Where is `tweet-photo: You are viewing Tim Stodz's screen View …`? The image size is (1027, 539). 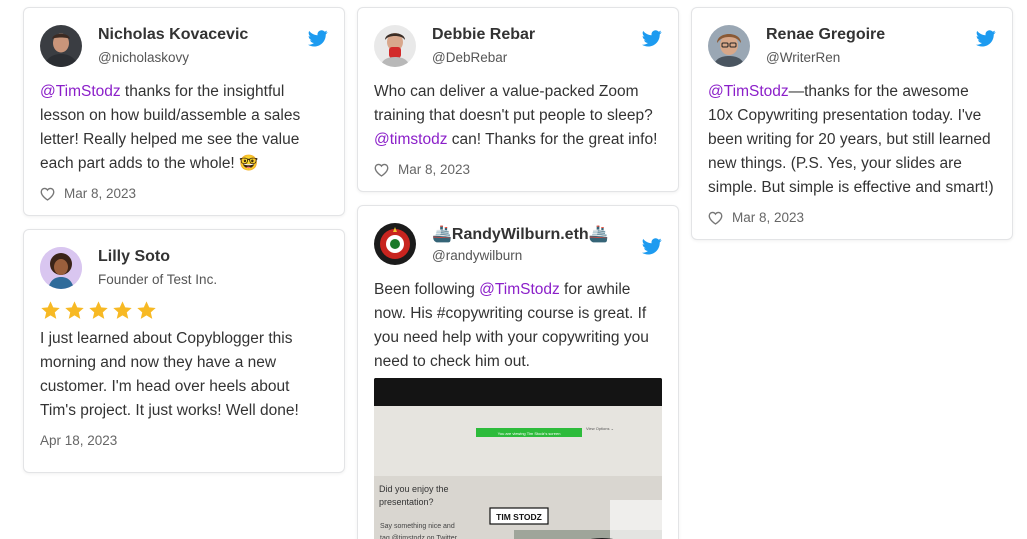
tweet-photo: You are viewing Tim Stodz's screen View … is located at coordinates (518, 458).